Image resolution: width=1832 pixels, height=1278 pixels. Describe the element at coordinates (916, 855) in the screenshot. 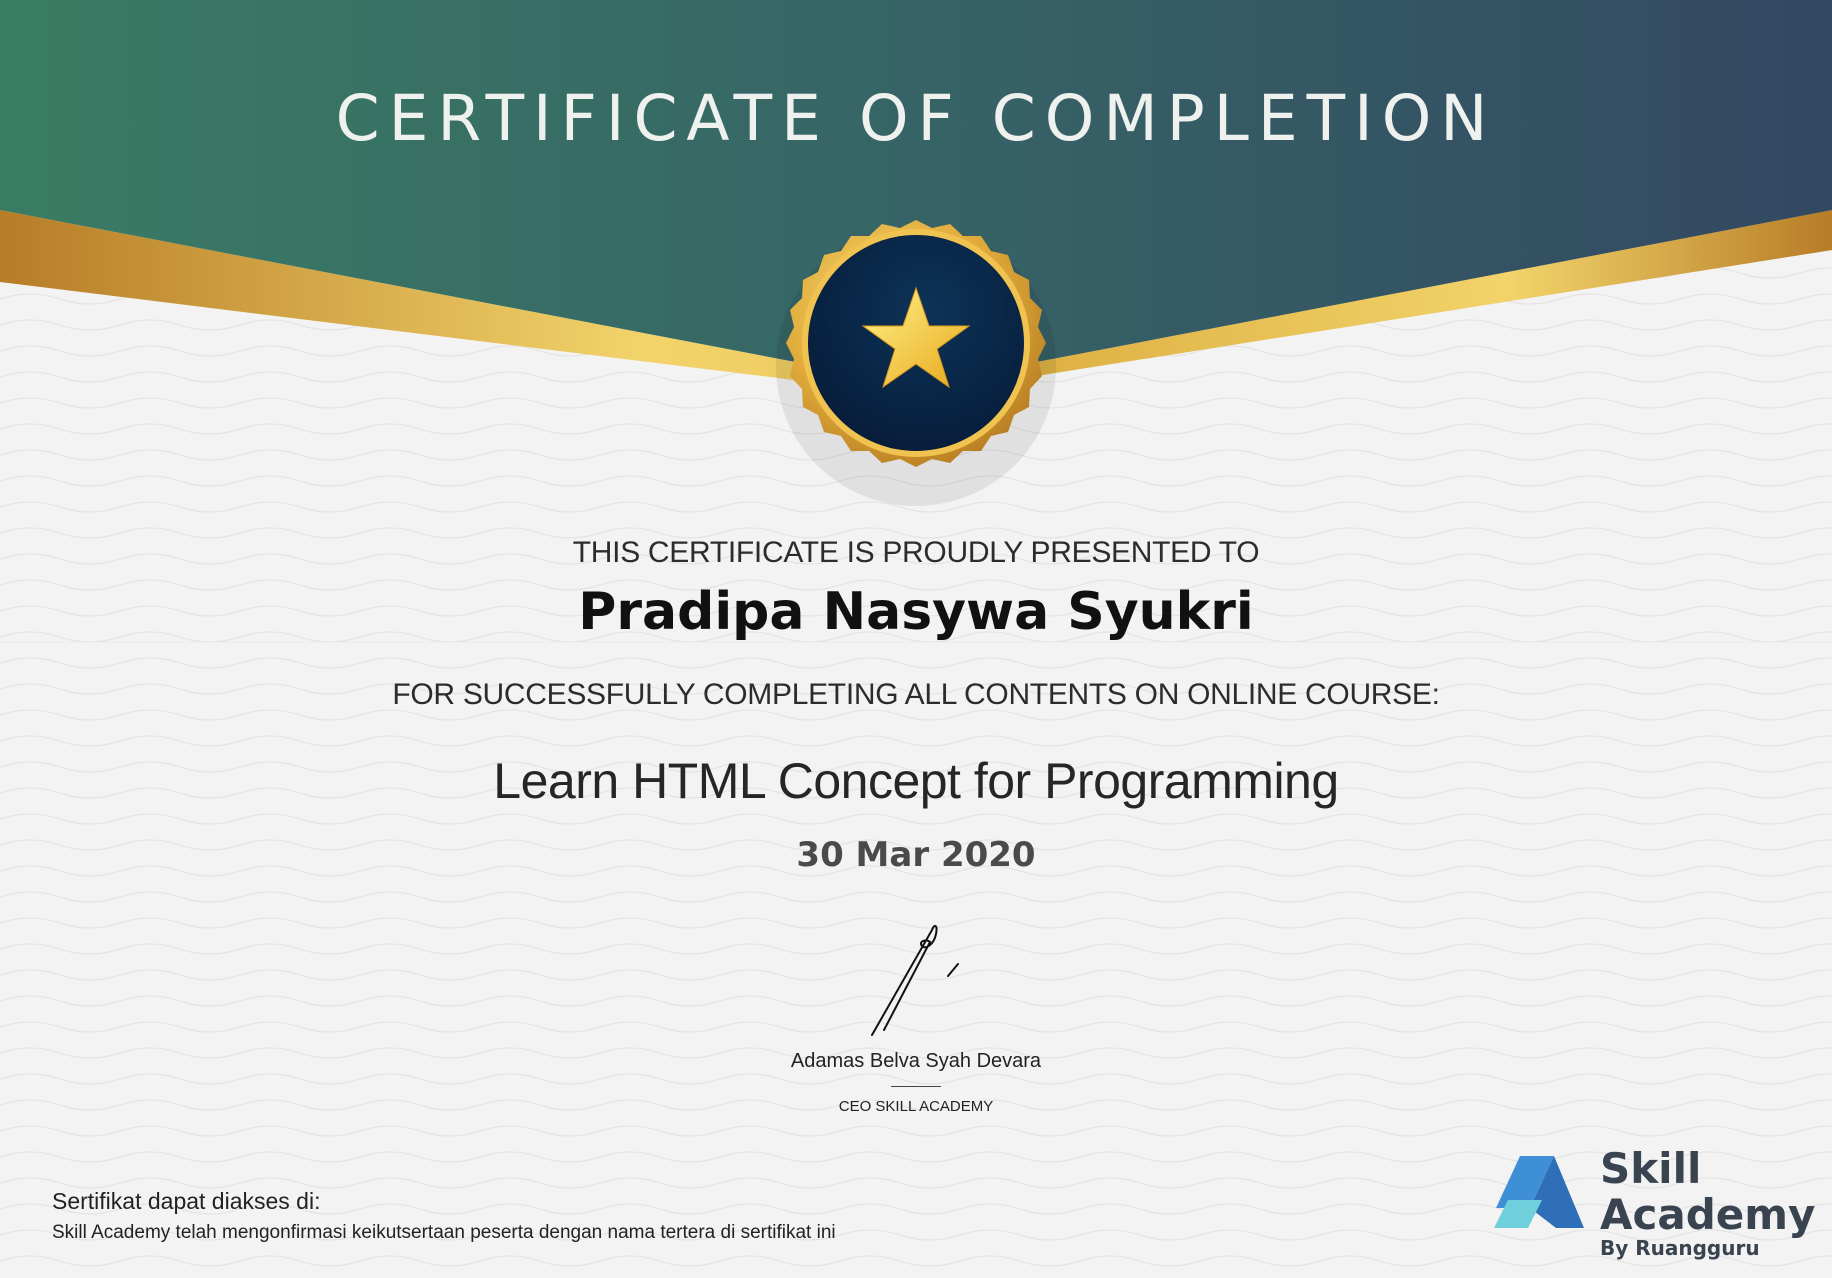

I see `completion-date: 30 Mar 2020` at that location.